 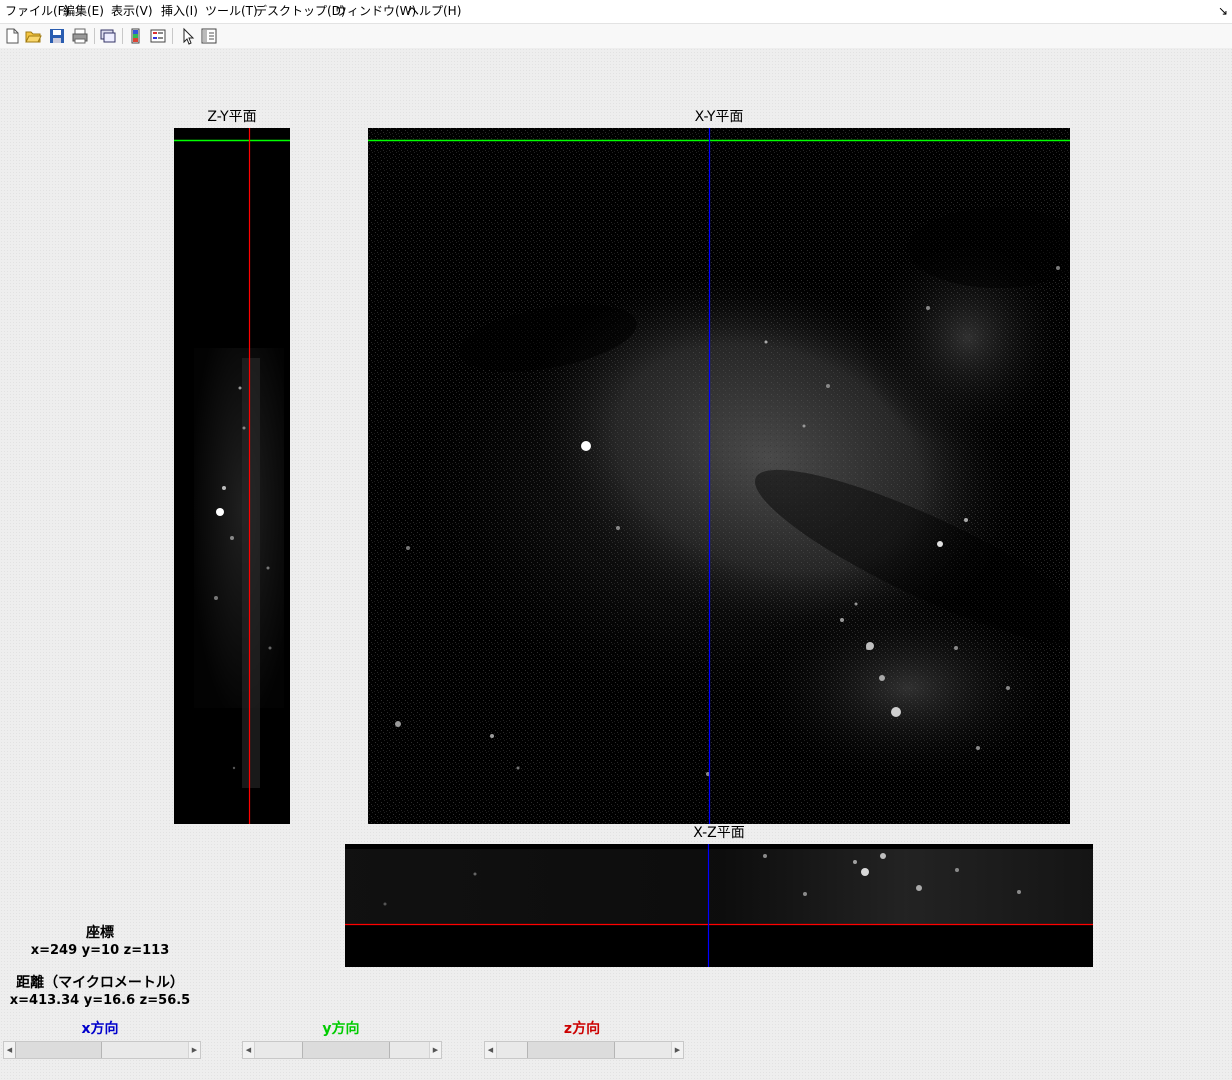 What do you see at coordinates (435, 1050) in the screenshot?
I see `y-slider-right-arrow-icon: ▶` at bounding box center [435, 1050].